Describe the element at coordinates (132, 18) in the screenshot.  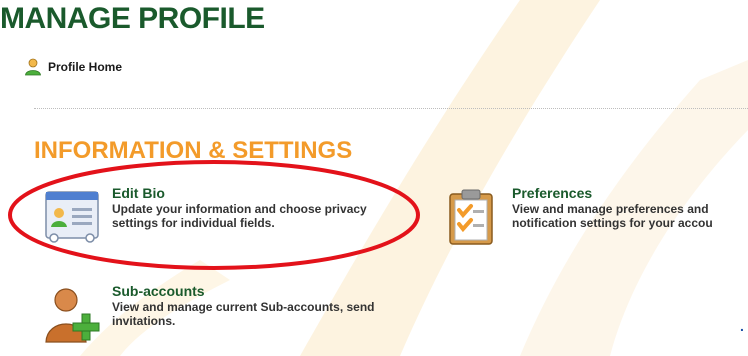
I see `page-title: MANAGE PROFILE` at that location.